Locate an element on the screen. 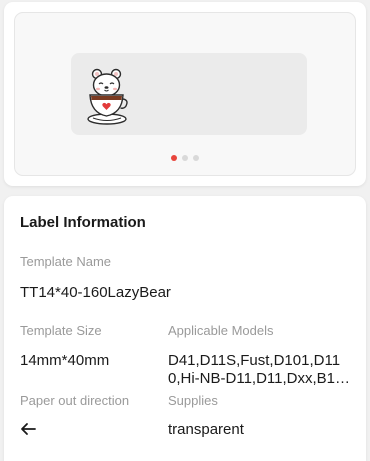  label-thumbnail is located at coordinates (189, 94).